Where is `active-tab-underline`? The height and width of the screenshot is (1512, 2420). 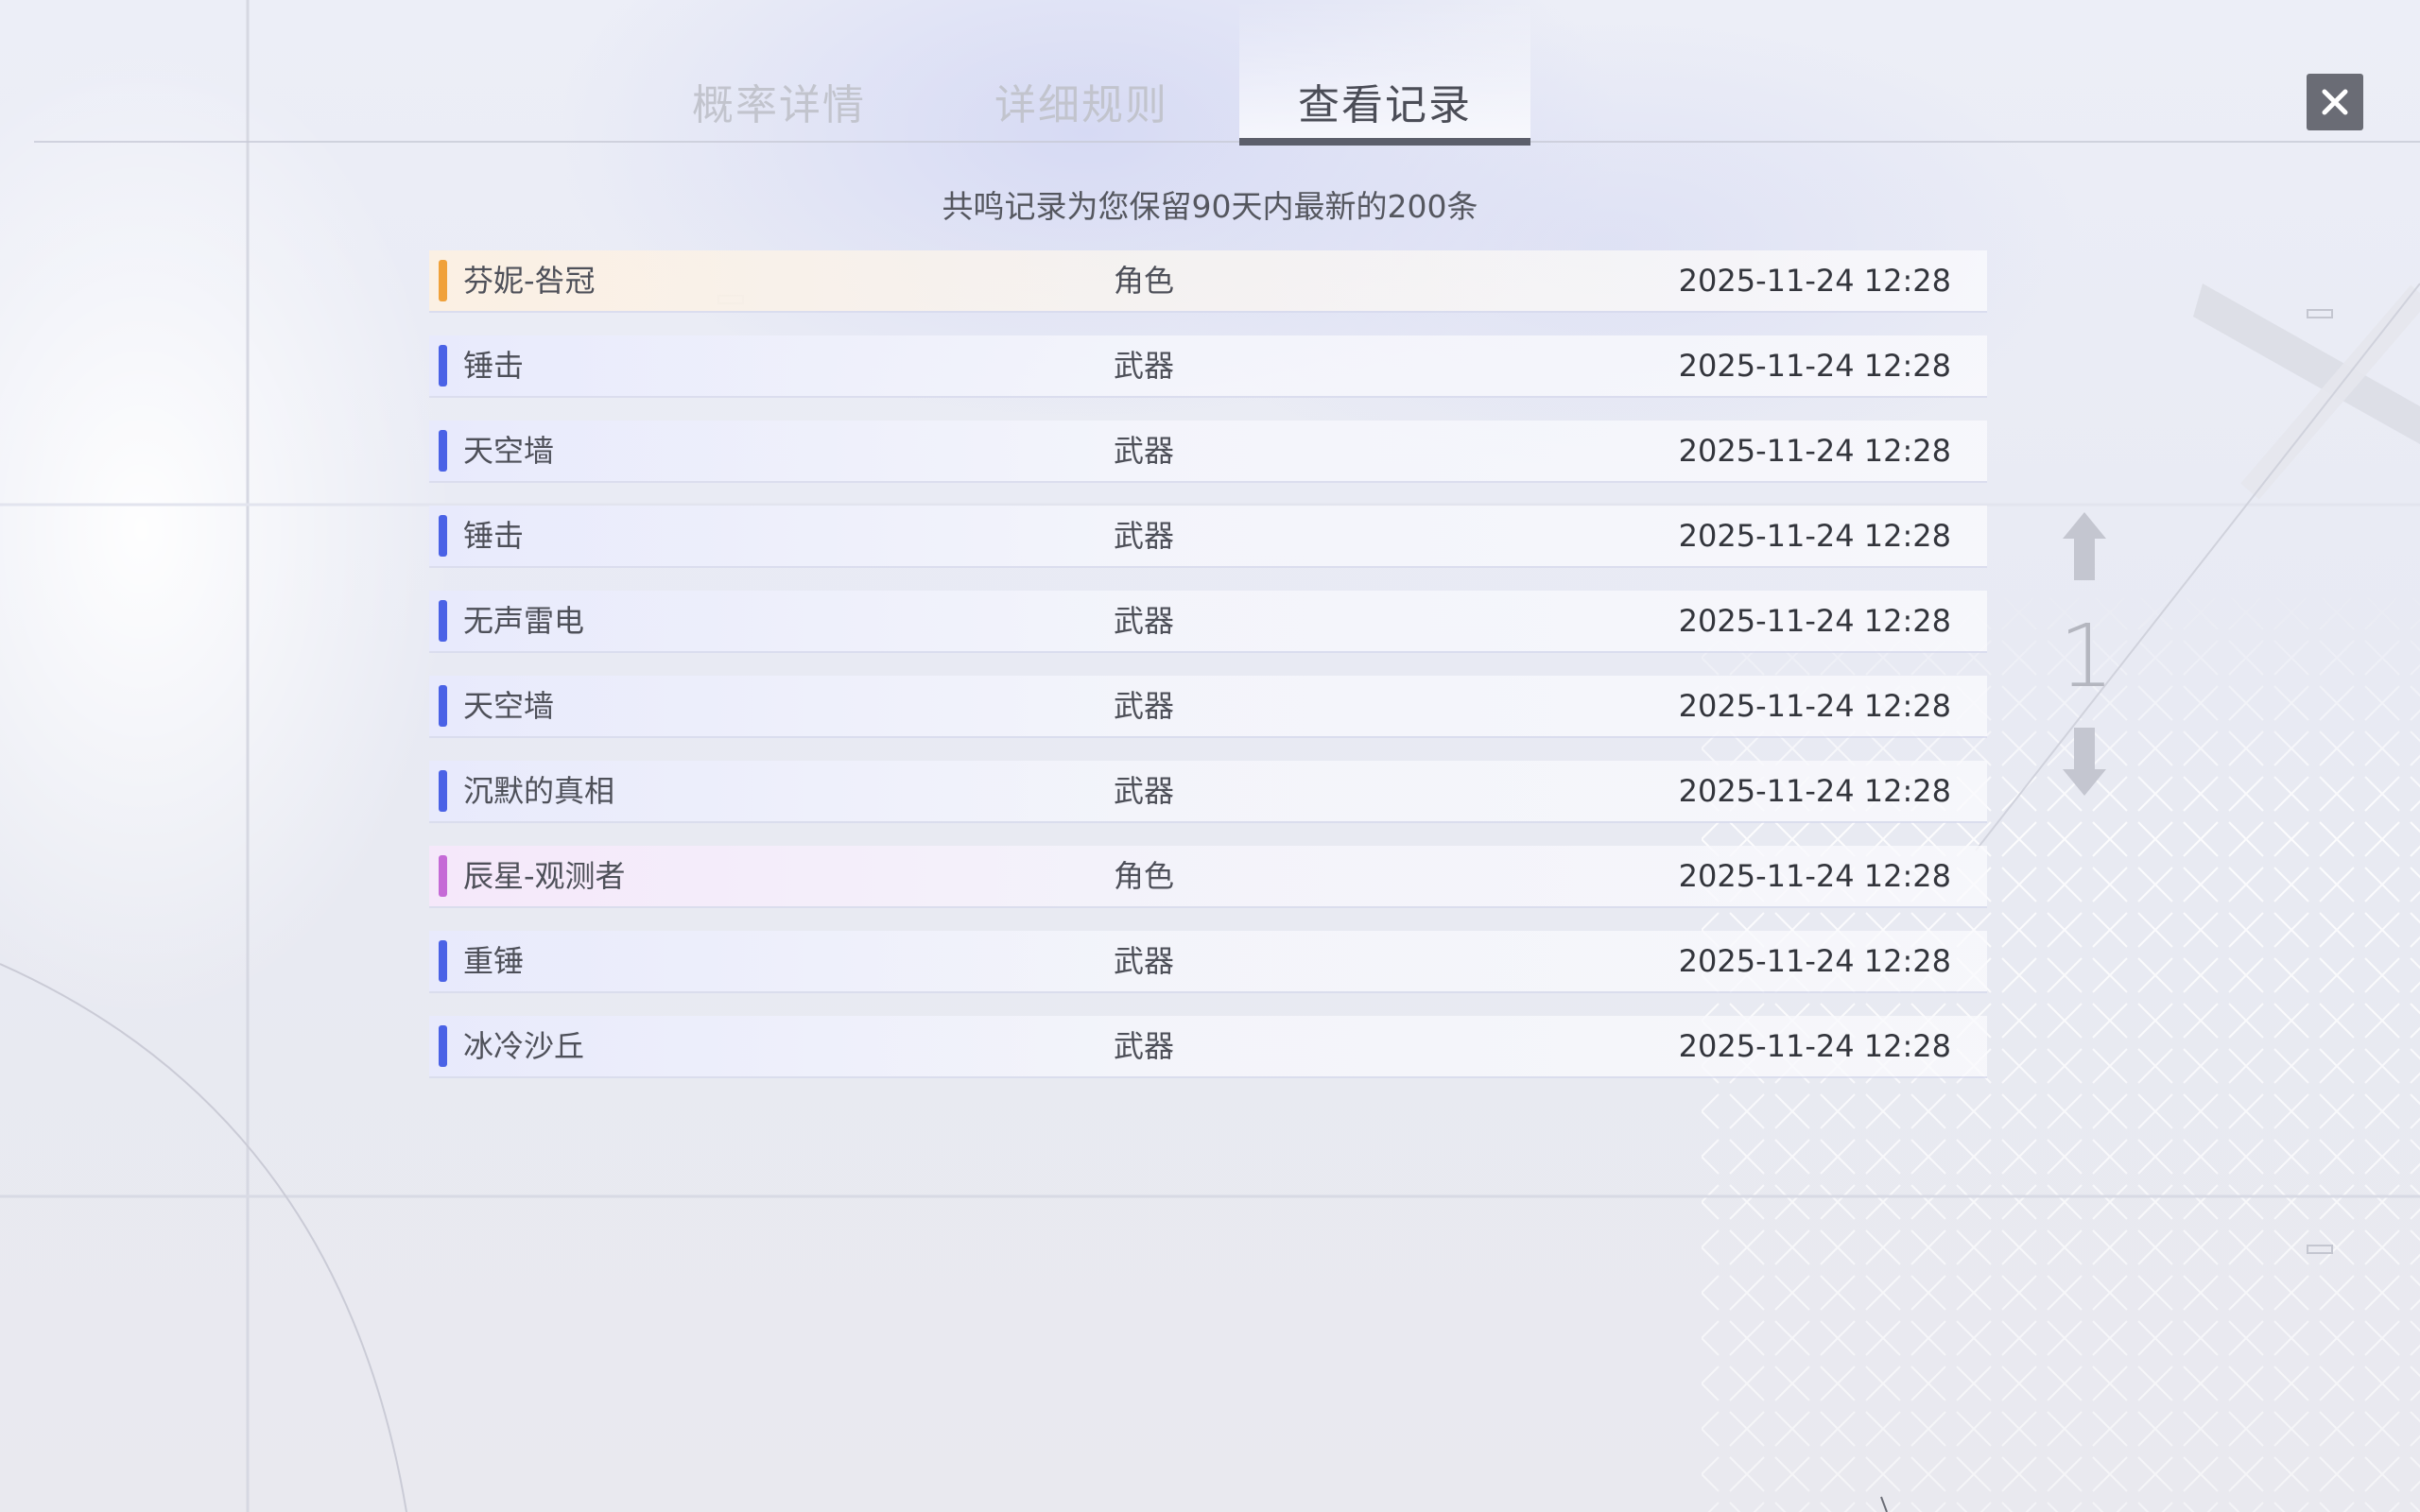 active-tab-underline is located at coordinates (1384, 142).